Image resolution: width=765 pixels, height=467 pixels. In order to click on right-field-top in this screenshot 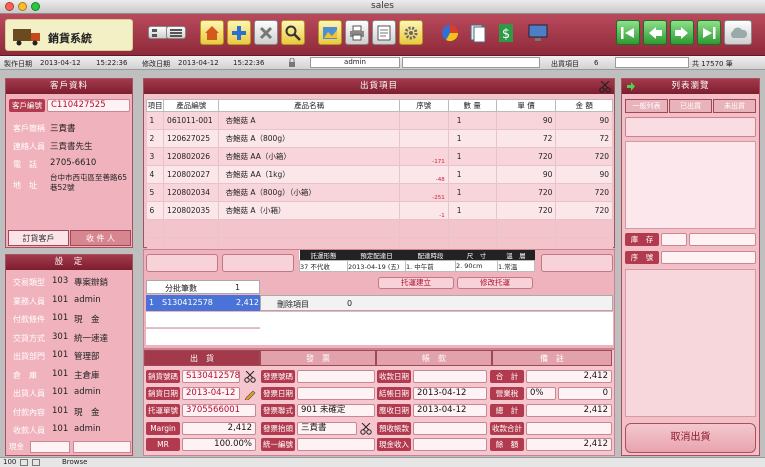, I will do `click(690, 127)`.